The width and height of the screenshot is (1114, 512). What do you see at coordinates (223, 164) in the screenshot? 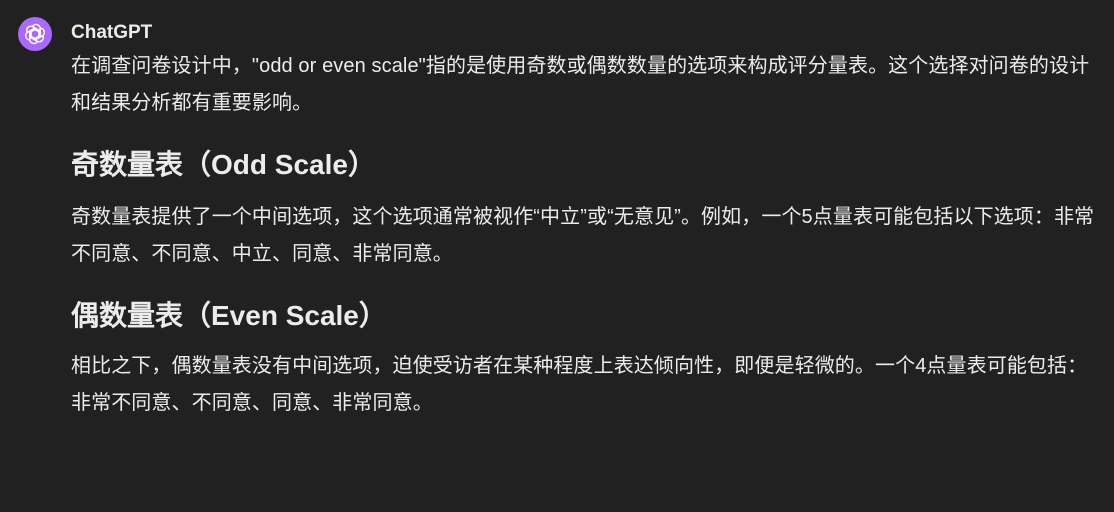
I see `odd-scale-heading: 奇数量表（Odd Scale）` at bounding box center [223, 164].